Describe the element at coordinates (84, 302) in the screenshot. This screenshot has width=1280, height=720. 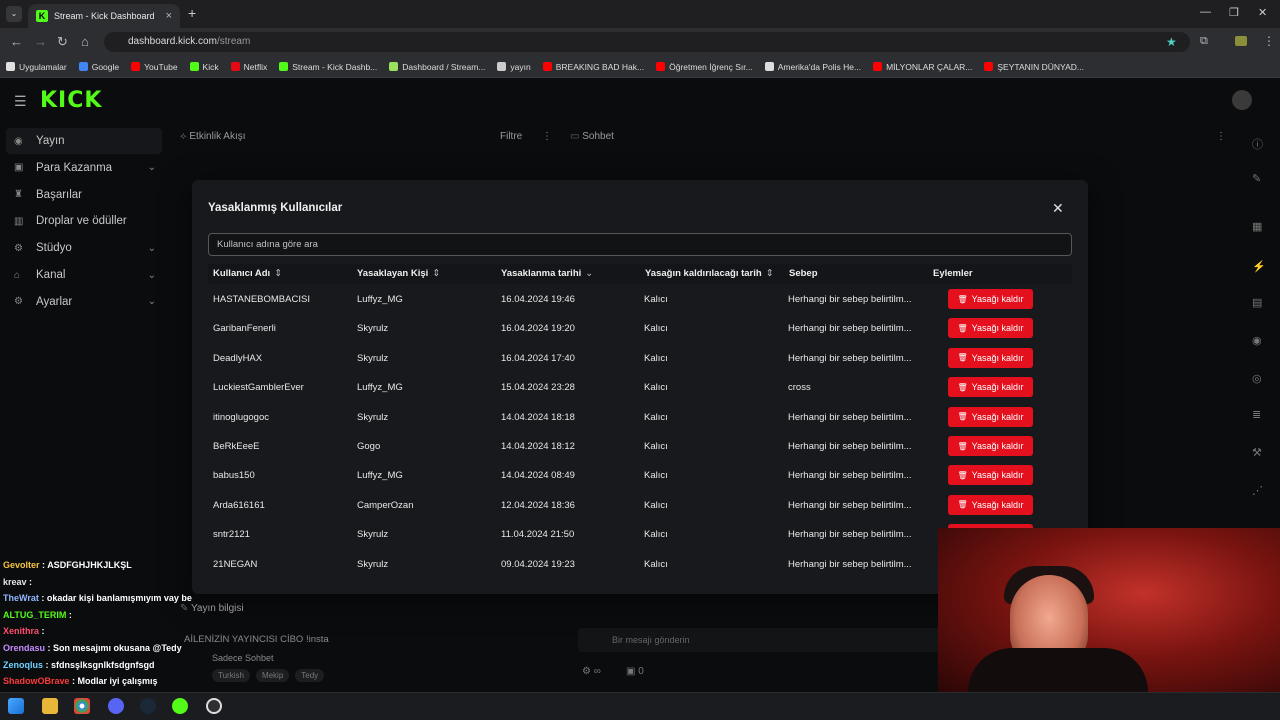
I see `sidebar-item: ⚙ Ayarlar ⌄` at that location.